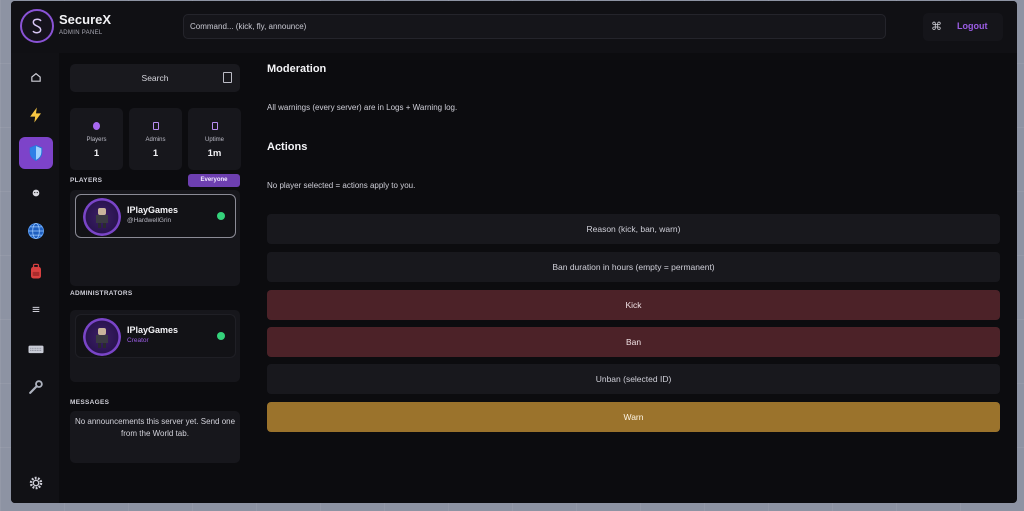 The height and width of the screenshot is (511, 1024). Describe the element at coordinates (287, 147) in the screenshot. I see `actions-title: Actions` at that location.